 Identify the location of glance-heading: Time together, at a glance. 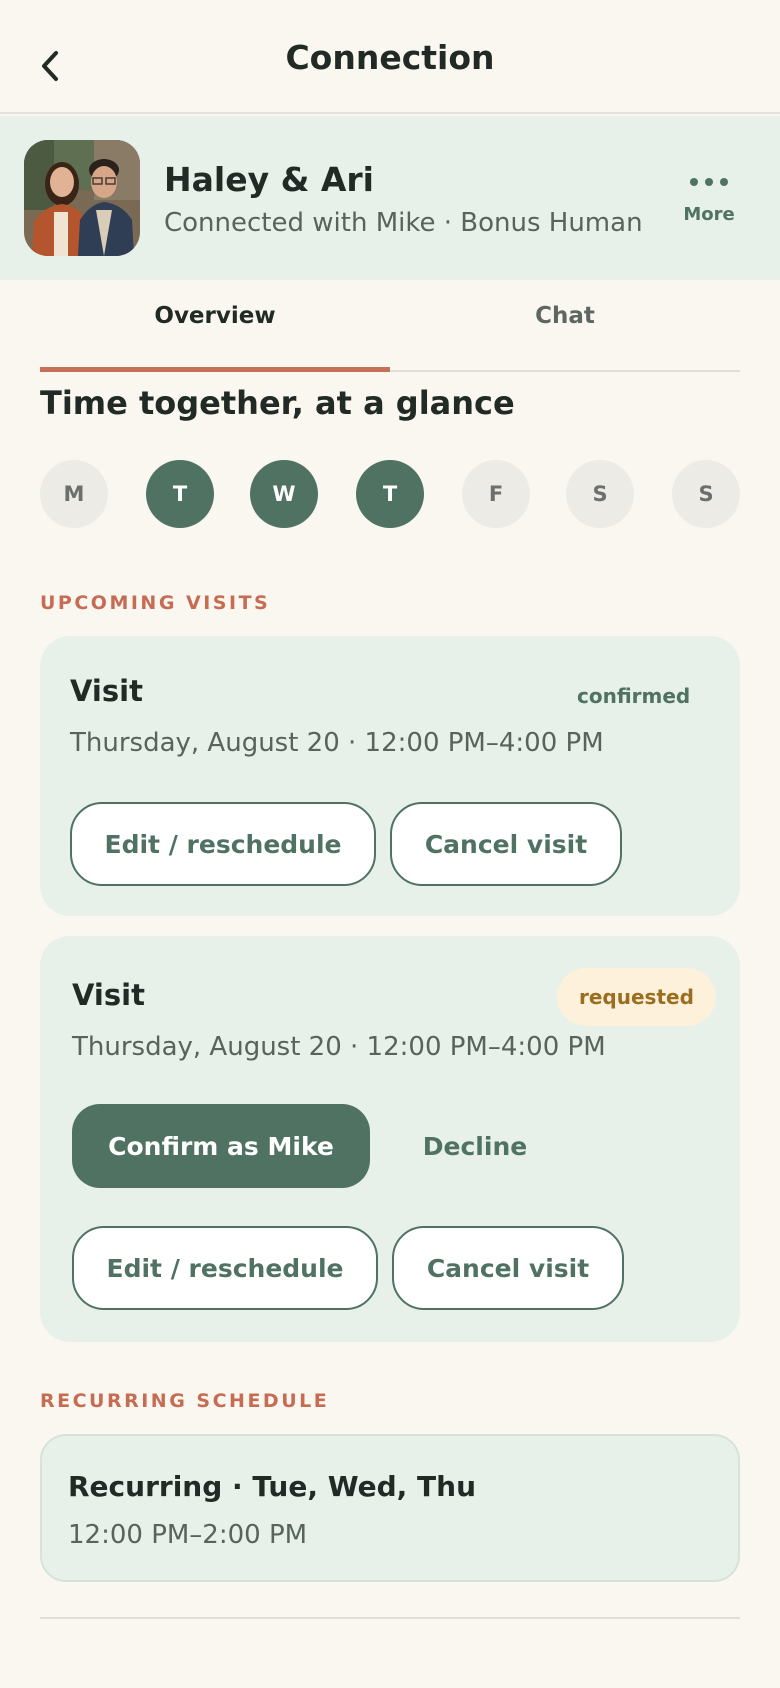
(277, 403).